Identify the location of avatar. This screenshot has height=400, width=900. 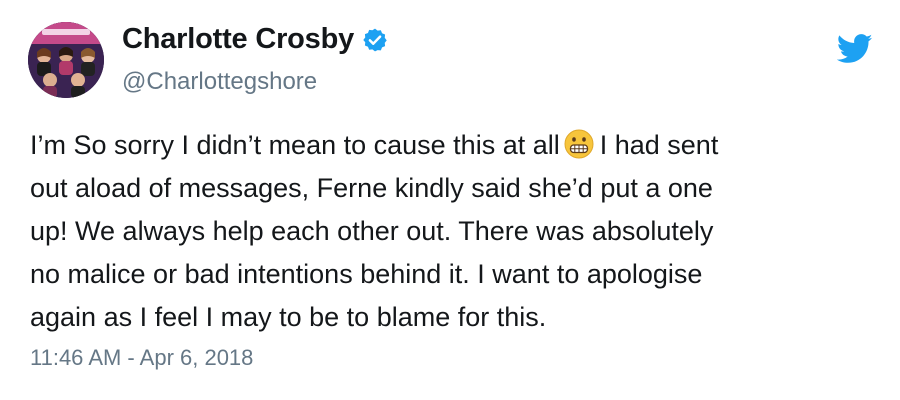
(66, 60).